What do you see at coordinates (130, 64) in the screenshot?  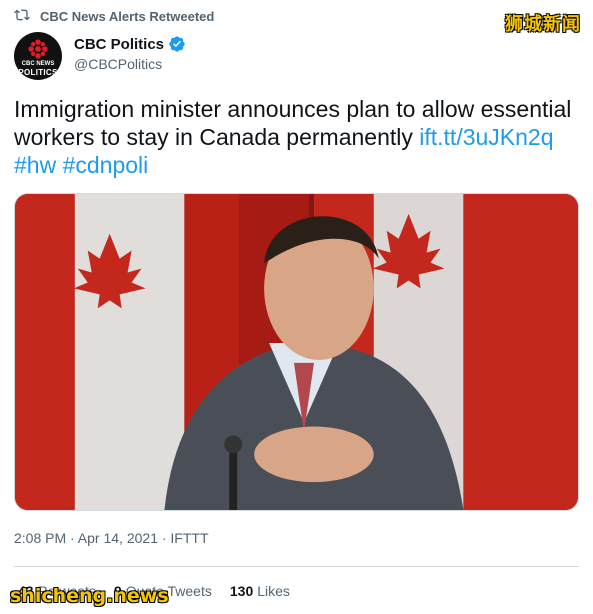 I see `author-handle: @CBCPolitics` at bounding box center [130, 64].